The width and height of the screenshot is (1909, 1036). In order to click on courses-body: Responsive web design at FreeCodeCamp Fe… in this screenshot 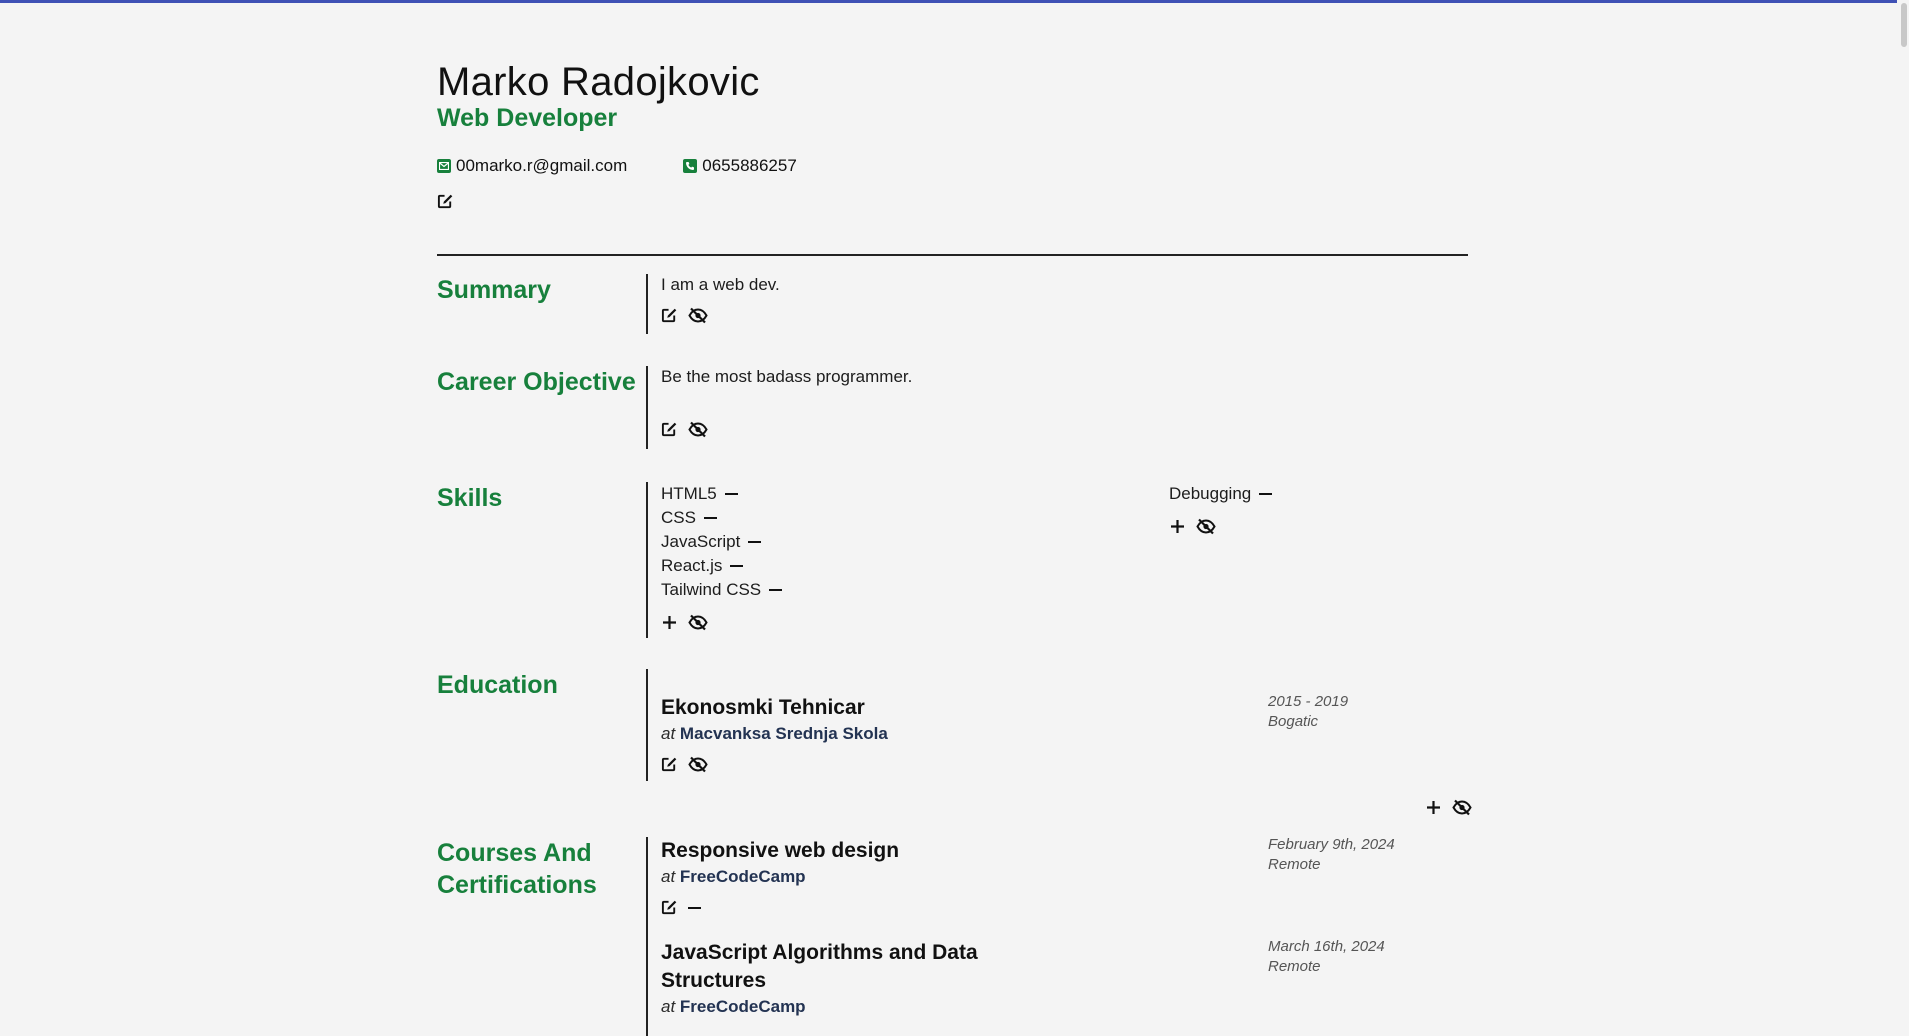, I will do `click(1057, 935)`.